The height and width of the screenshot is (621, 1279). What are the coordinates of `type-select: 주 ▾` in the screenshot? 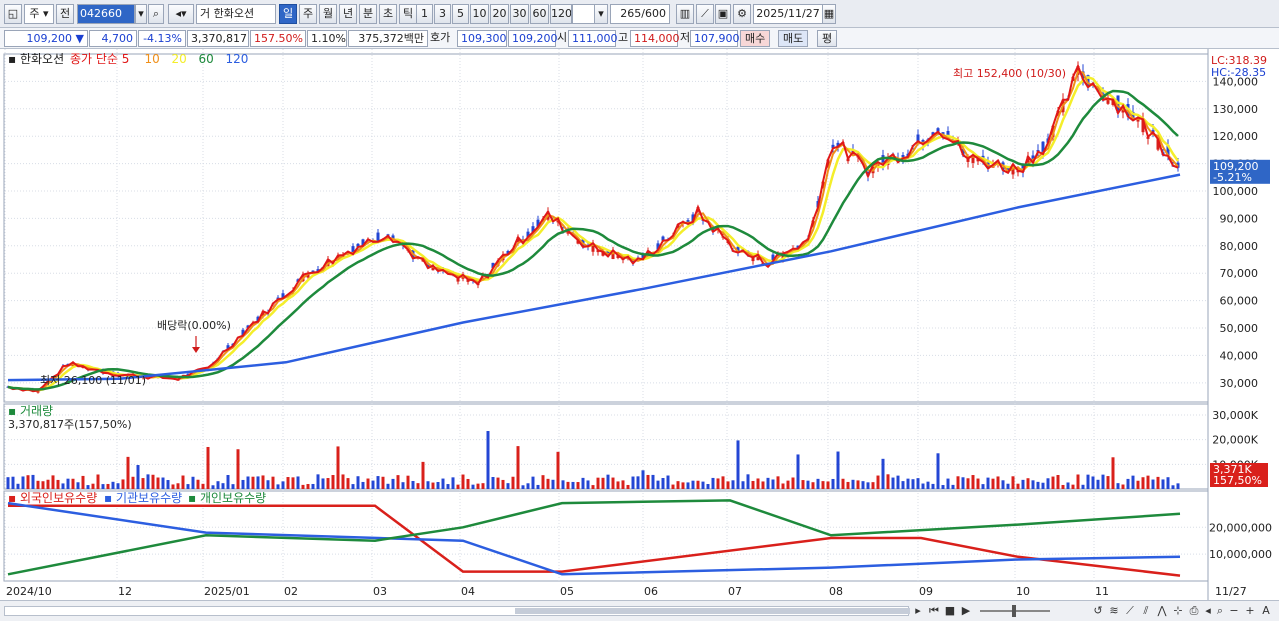 It's located at (39, 14).